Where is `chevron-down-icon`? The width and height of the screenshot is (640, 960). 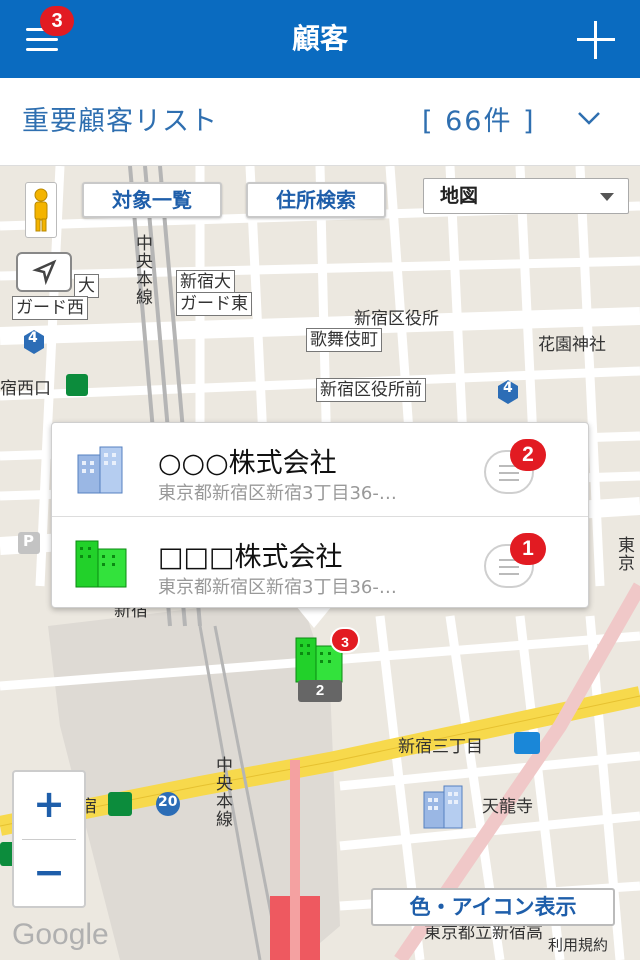 chevron-down-icon is located at coordinates (589, 118).